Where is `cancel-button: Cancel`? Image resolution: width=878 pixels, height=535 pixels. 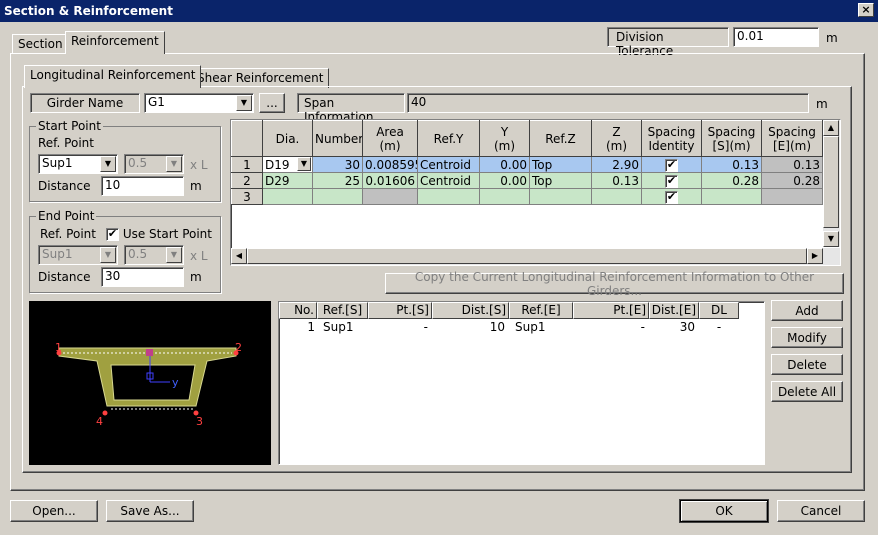 cancel-button: Cancel is located at coordinates (821, 511).